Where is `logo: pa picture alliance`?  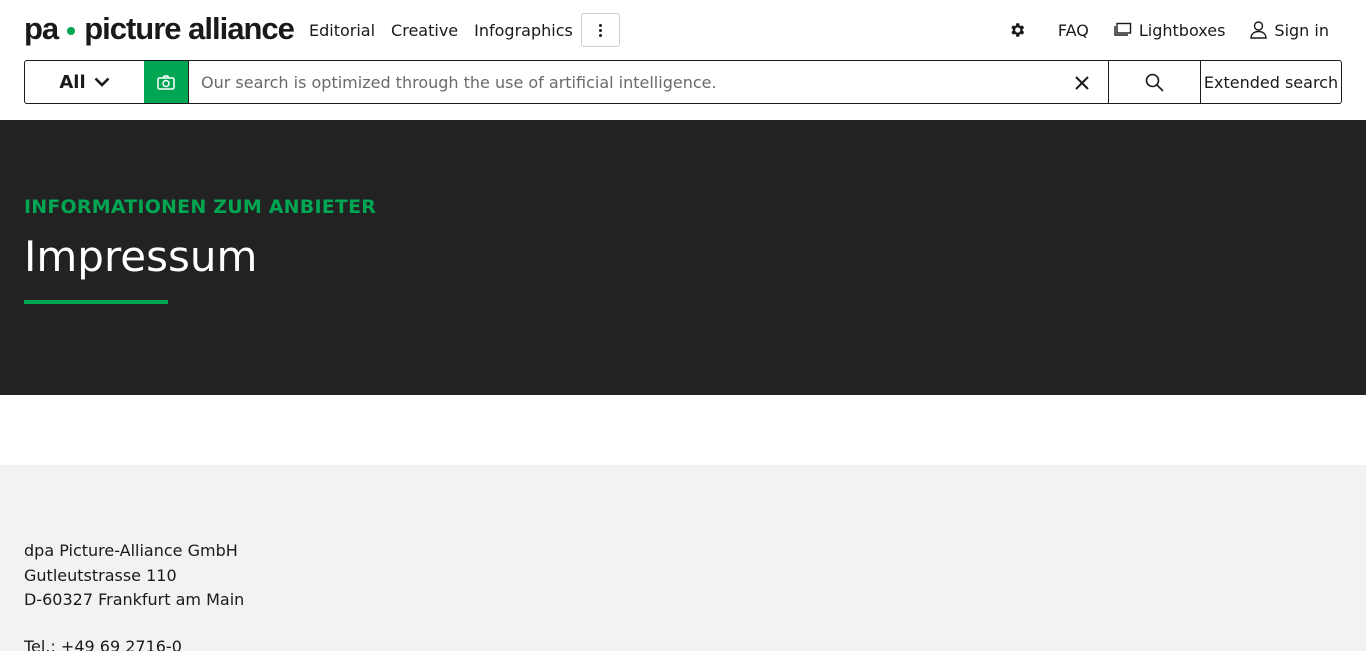
logo: pa picture alliance is located at coordinates (159, 29).